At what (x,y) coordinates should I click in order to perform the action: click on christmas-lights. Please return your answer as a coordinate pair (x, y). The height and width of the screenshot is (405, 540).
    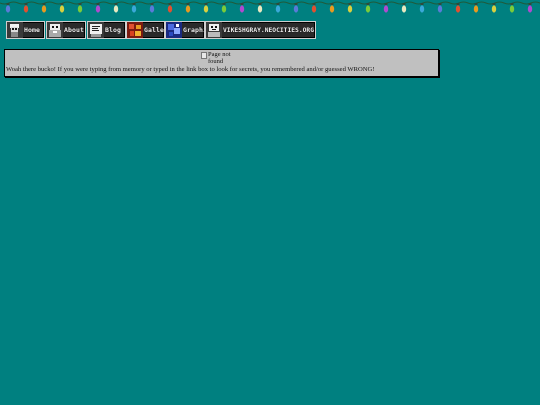
    Looking at the image, I should click on (270, 7).